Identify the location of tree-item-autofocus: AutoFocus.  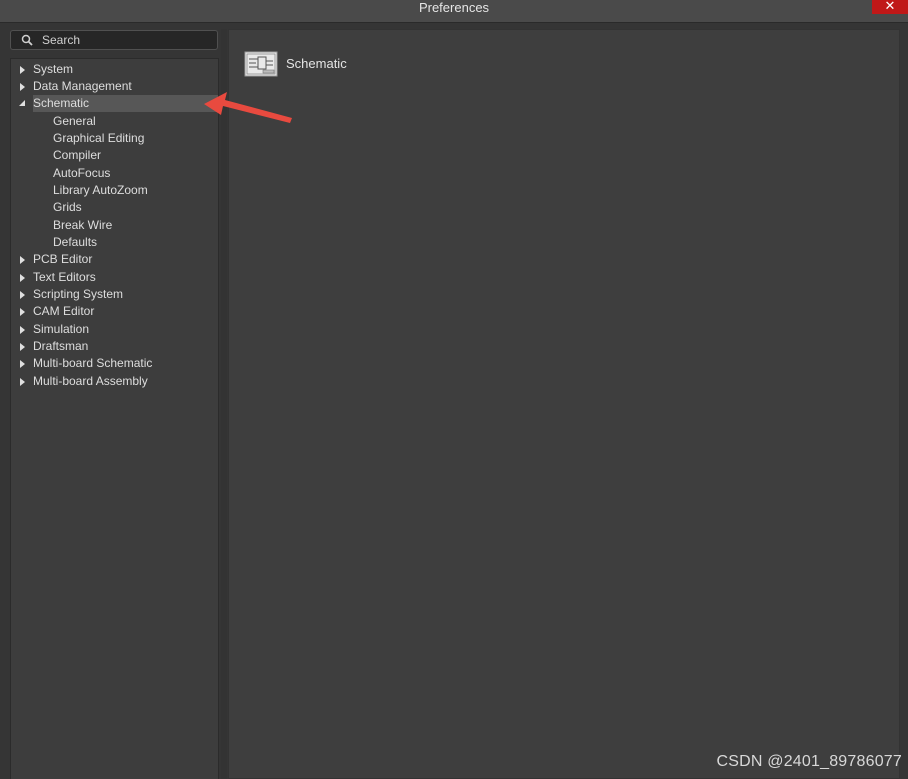
(114, 173).